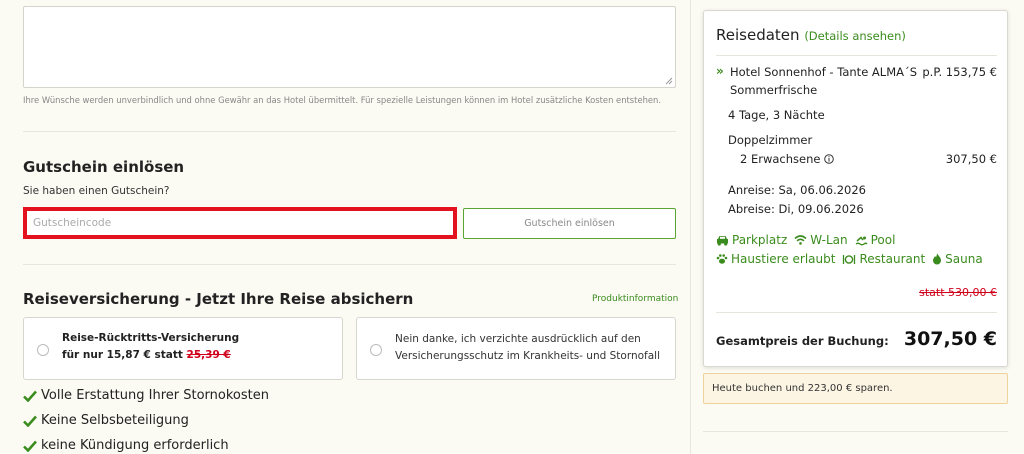 The width and height of the screenshot is (1024, 454). Describe the element at coordinates (770, 140) in the screenshot. I see `room-type: Doppelzimmer` at that location.